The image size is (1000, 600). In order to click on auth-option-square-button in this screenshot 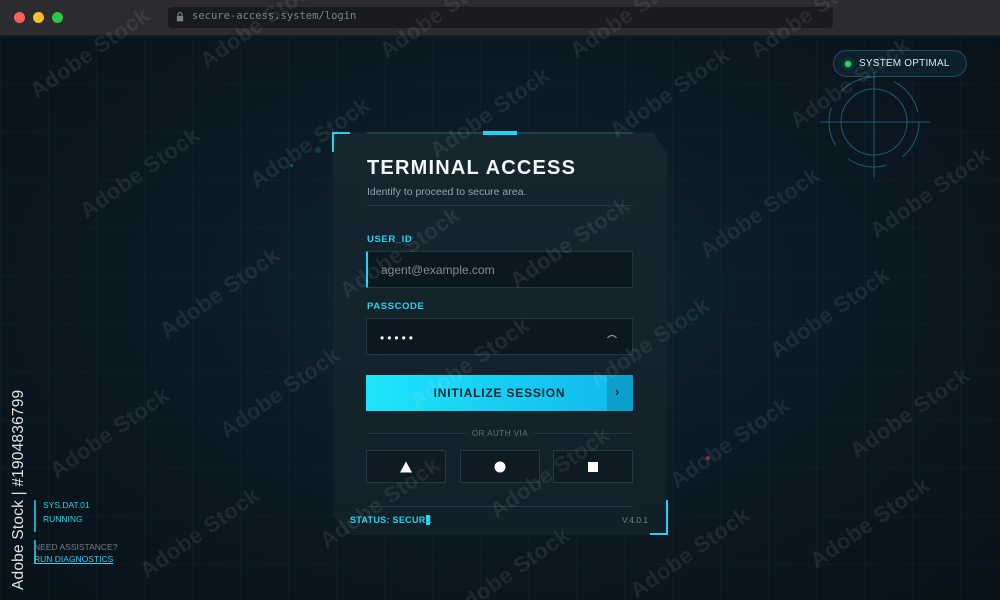, I will do `click(593, 466)`.